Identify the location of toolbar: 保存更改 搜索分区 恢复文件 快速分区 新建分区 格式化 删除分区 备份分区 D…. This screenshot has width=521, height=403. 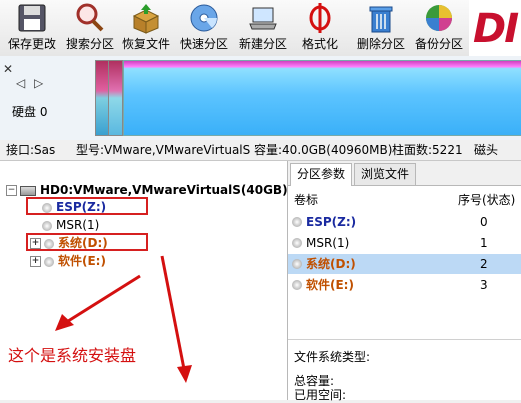
(260, 28).